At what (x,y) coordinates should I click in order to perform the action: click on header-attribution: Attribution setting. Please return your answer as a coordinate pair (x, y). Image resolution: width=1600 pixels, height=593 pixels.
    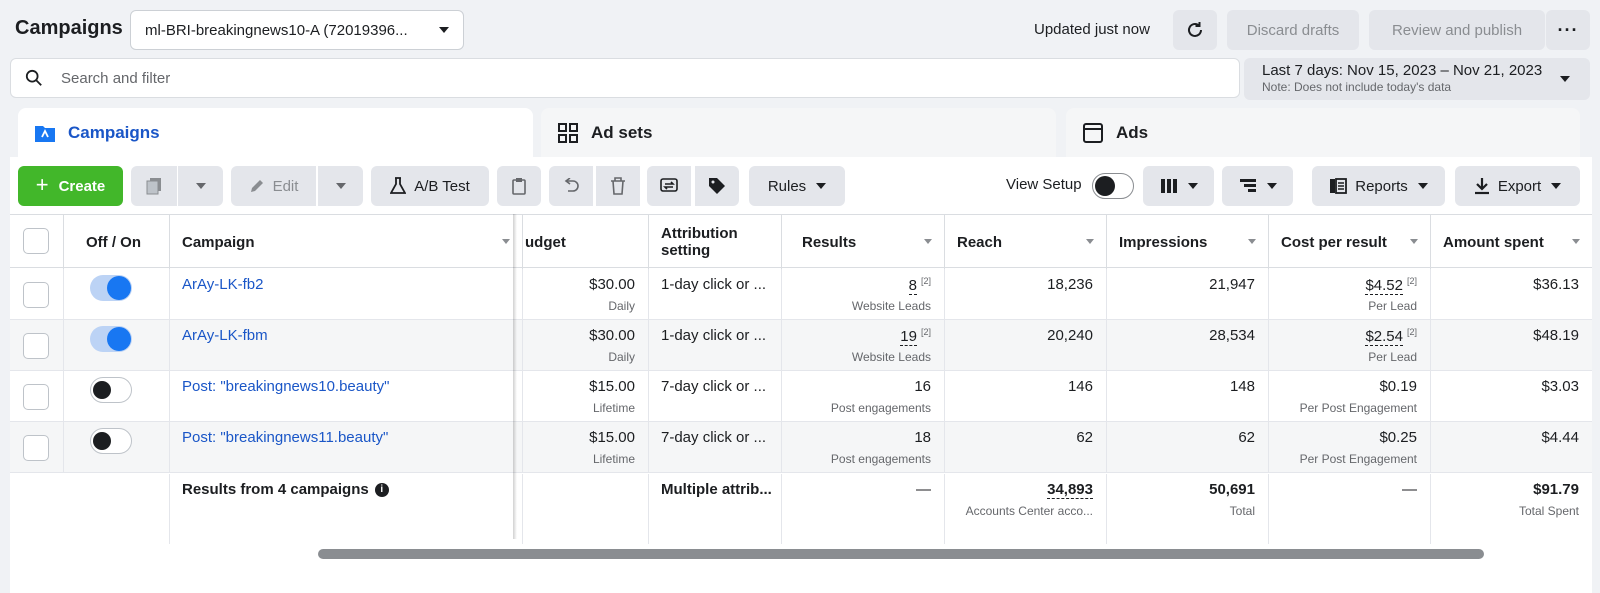
    Looking at the image, I should click on (715, 242).